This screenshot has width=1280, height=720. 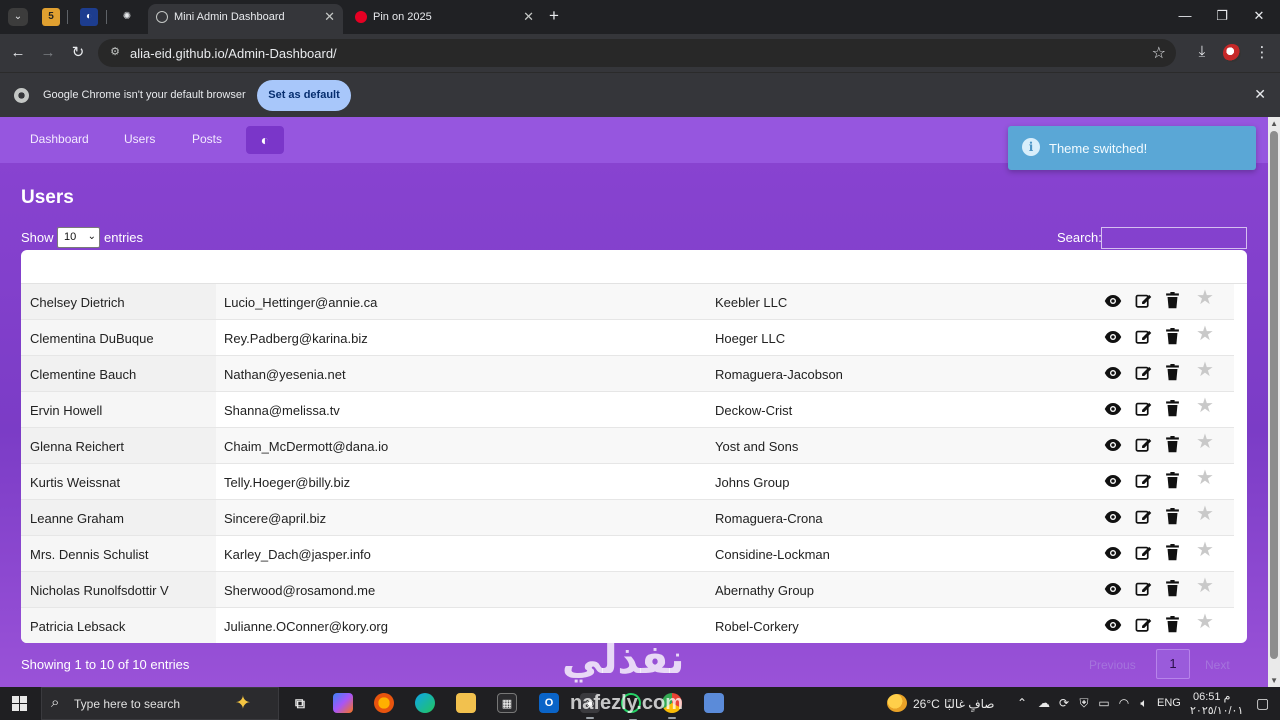 What do you see at coordinates (1144, 703) in the screenshot?
I see `volume-icon: 🔈︎` at bounding box center [1144, 703].